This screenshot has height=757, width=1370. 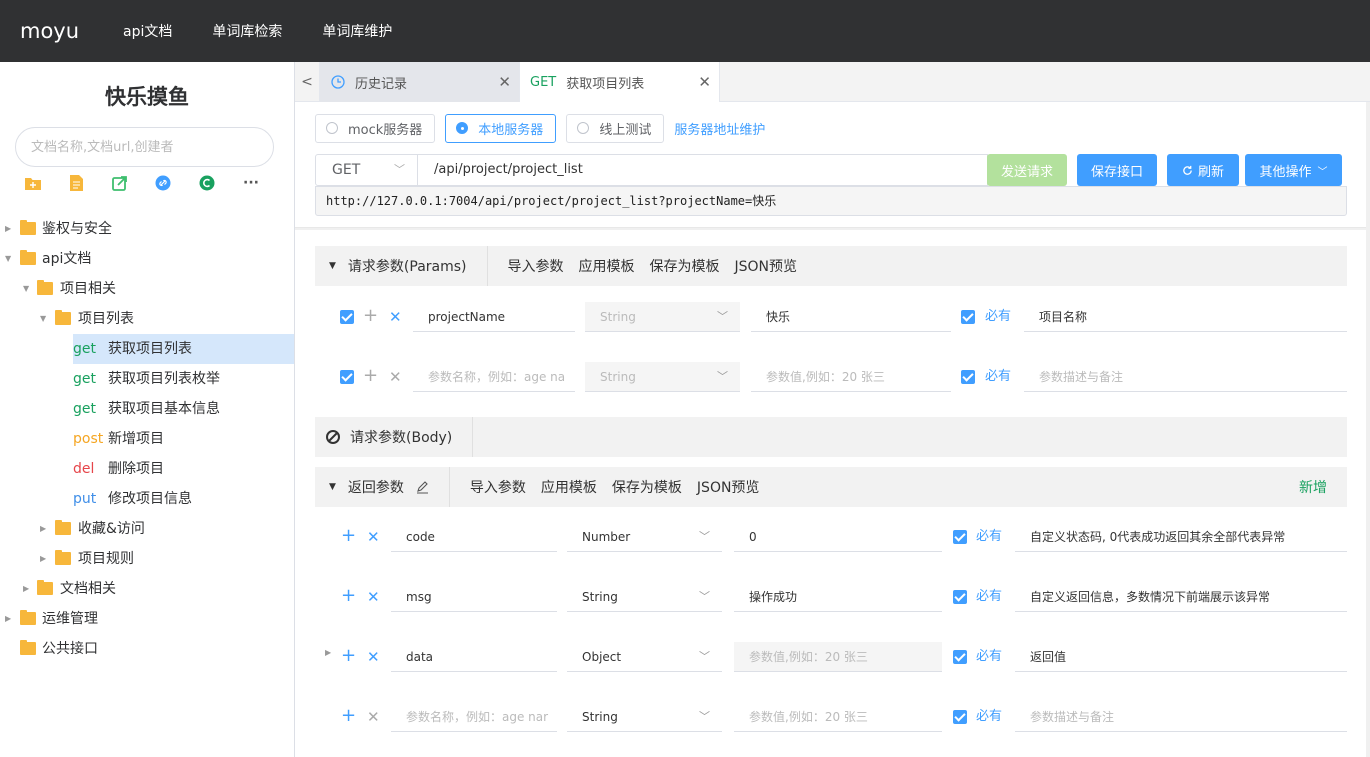 What do you see at coordinates (474, 657) in the screenshot?
I see `response-name-field: data` at bounding box center [474, 657].